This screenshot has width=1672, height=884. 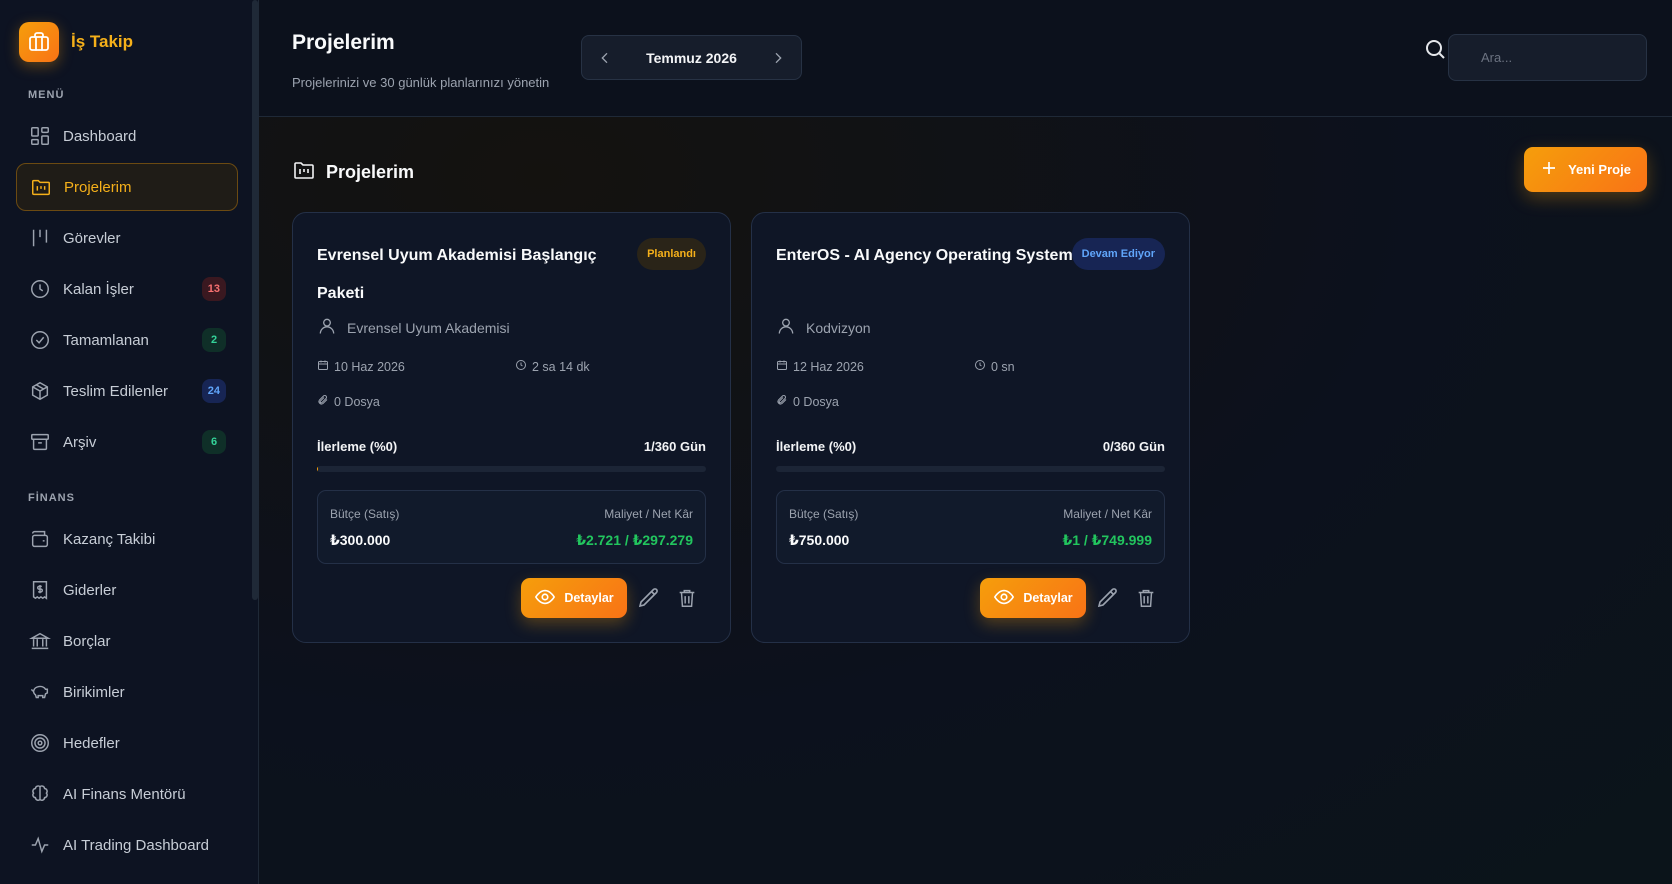 I want to click on new-project-label: Yeni Proje, so click(x=1599, y=169).